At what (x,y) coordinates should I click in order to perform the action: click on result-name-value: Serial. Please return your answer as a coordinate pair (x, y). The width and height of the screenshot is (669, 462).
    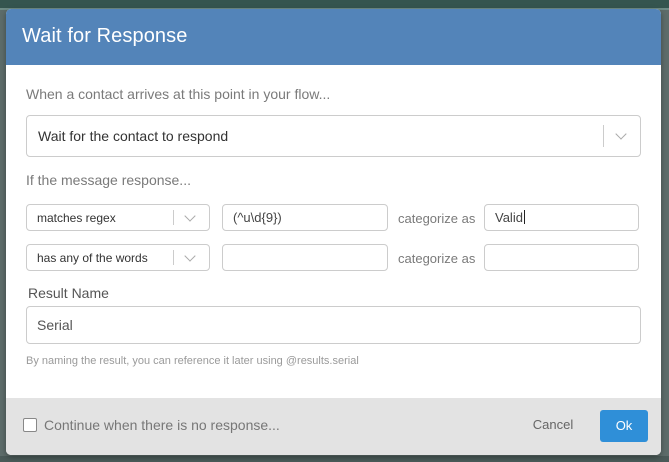
    Looking at the image, I should click on (55, 325).